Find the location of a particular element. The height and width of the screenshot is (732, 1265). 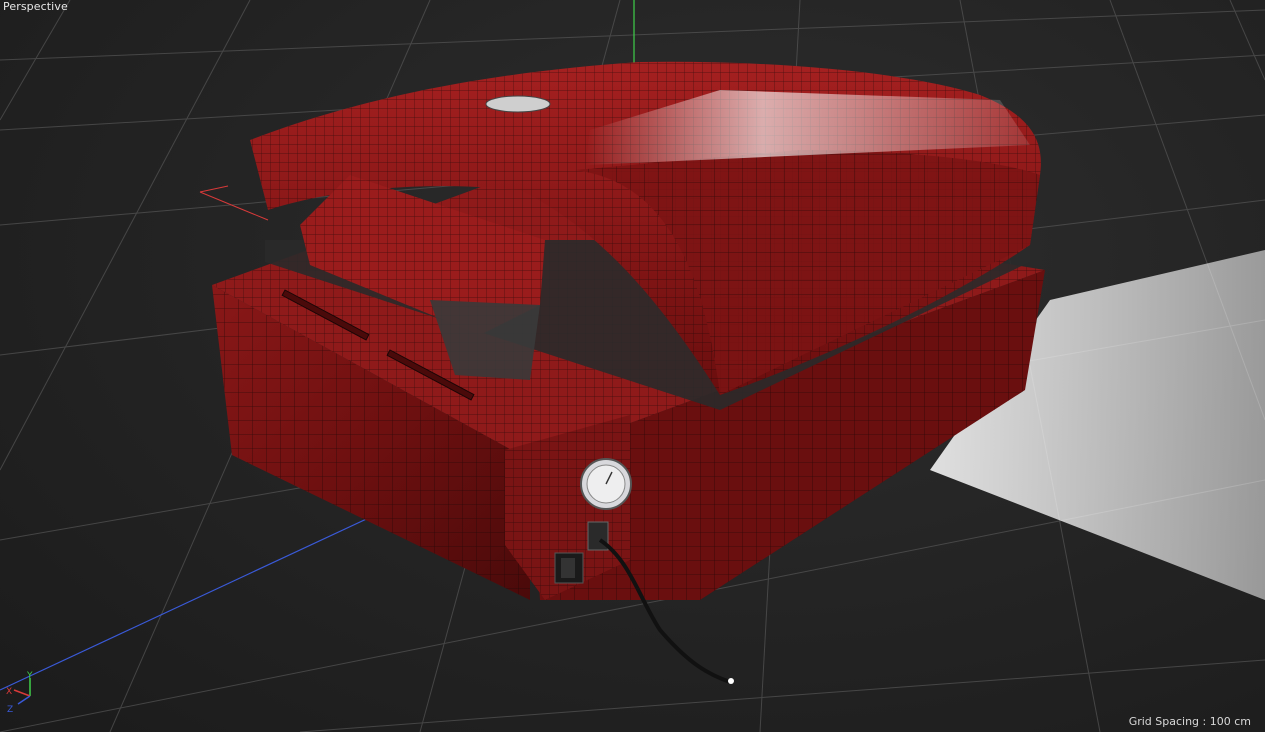

power-switch-icon is located at coordinates (569, 568).